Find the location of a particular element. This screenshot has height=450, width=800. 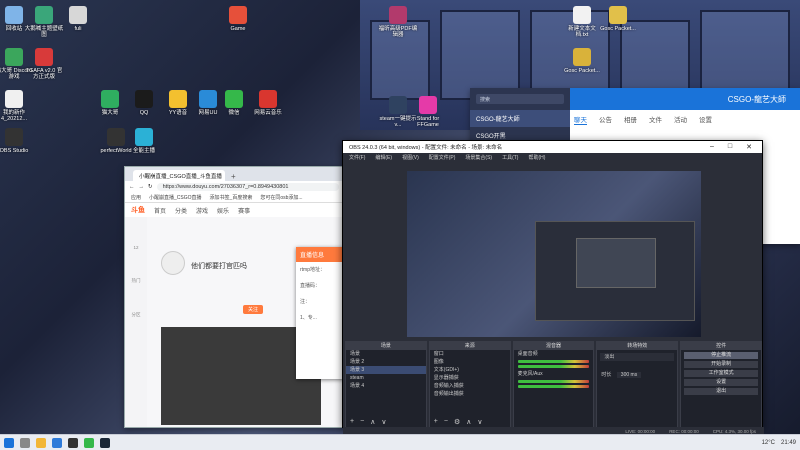

desktop-icon-label: QQ is located at coordinates (144, 113).